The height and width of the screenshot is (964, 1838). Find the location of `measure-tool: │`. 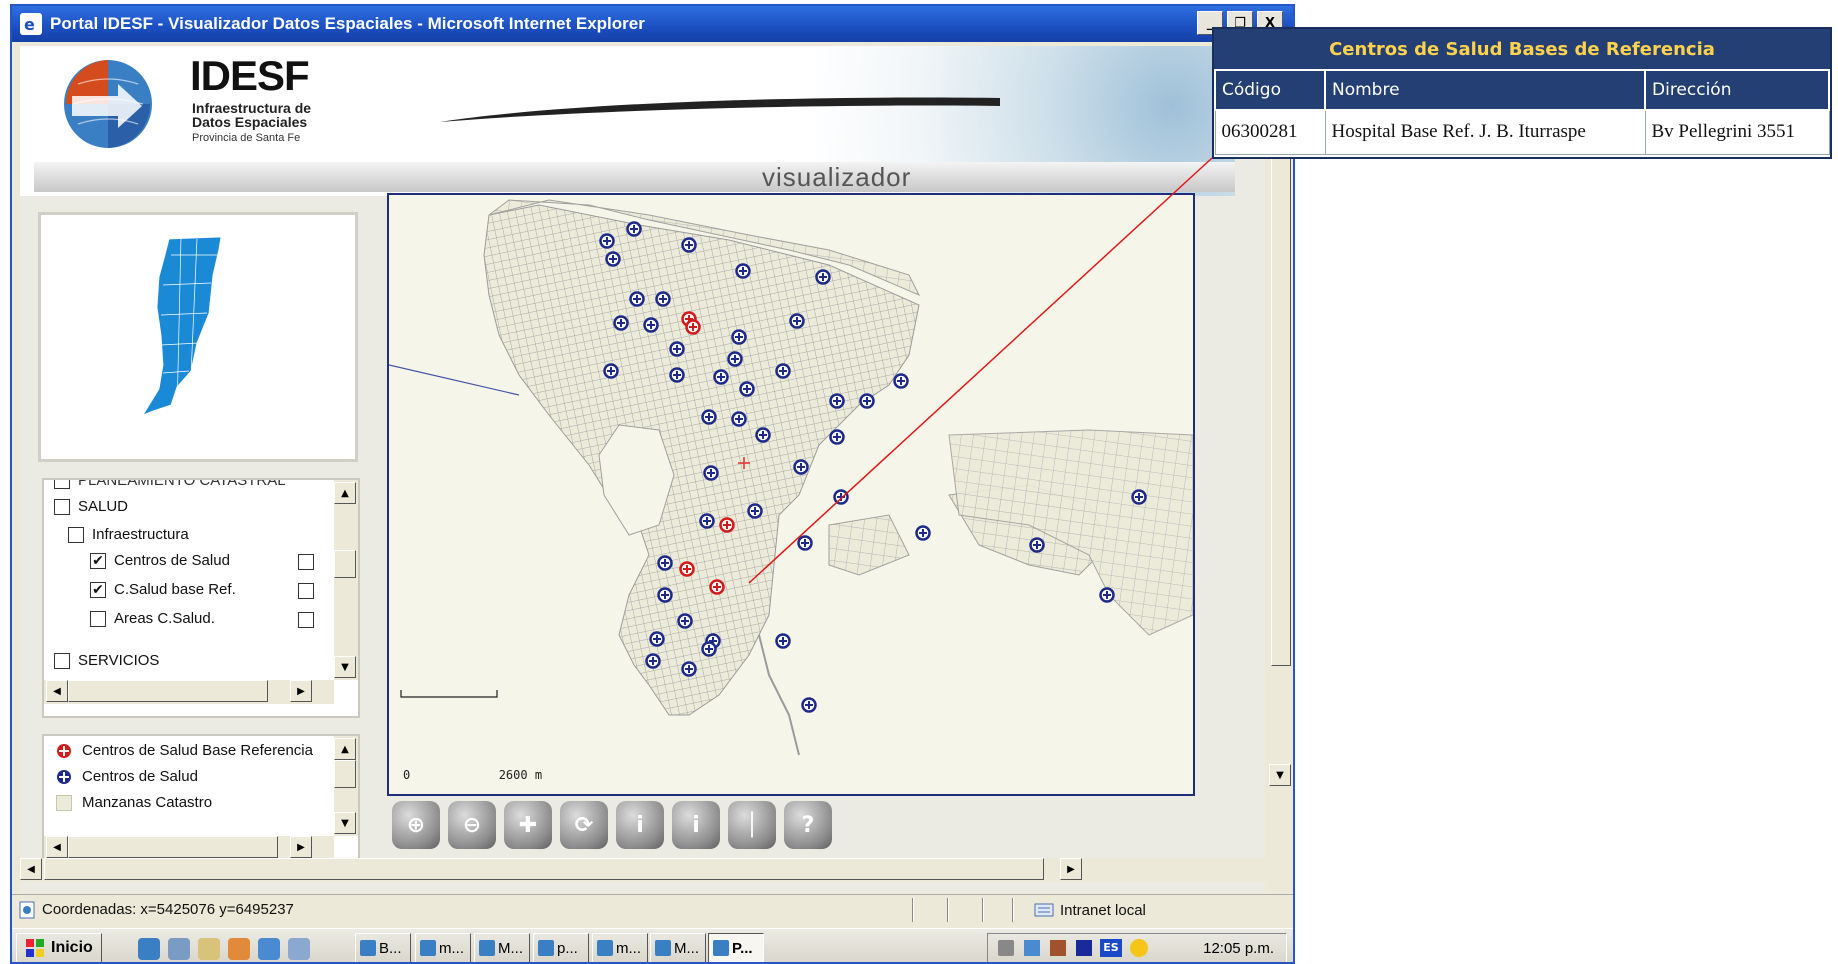

measure-tool: │ is located at coordinates (752, 825).